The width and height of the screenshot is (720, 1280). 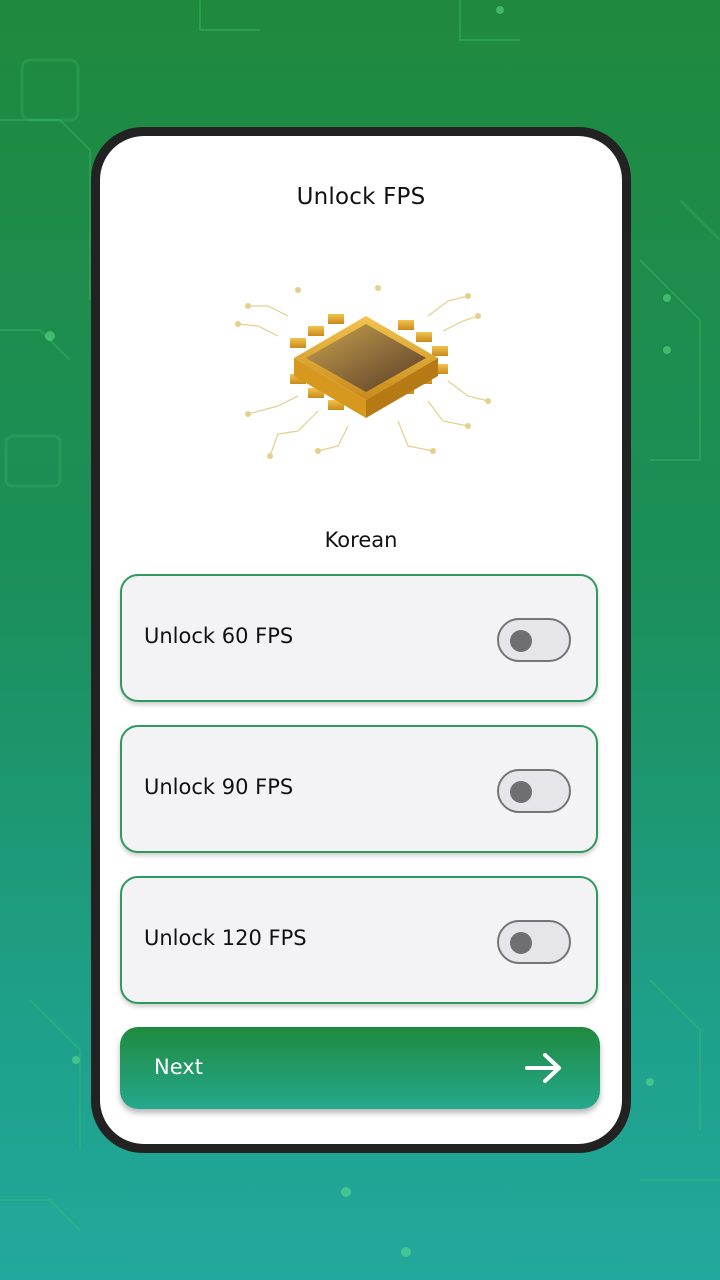 What do you see at coordinates (361, 197) in the screenshot?
I see `page-title: Unlock FPS` at bounding box center [361, 197].